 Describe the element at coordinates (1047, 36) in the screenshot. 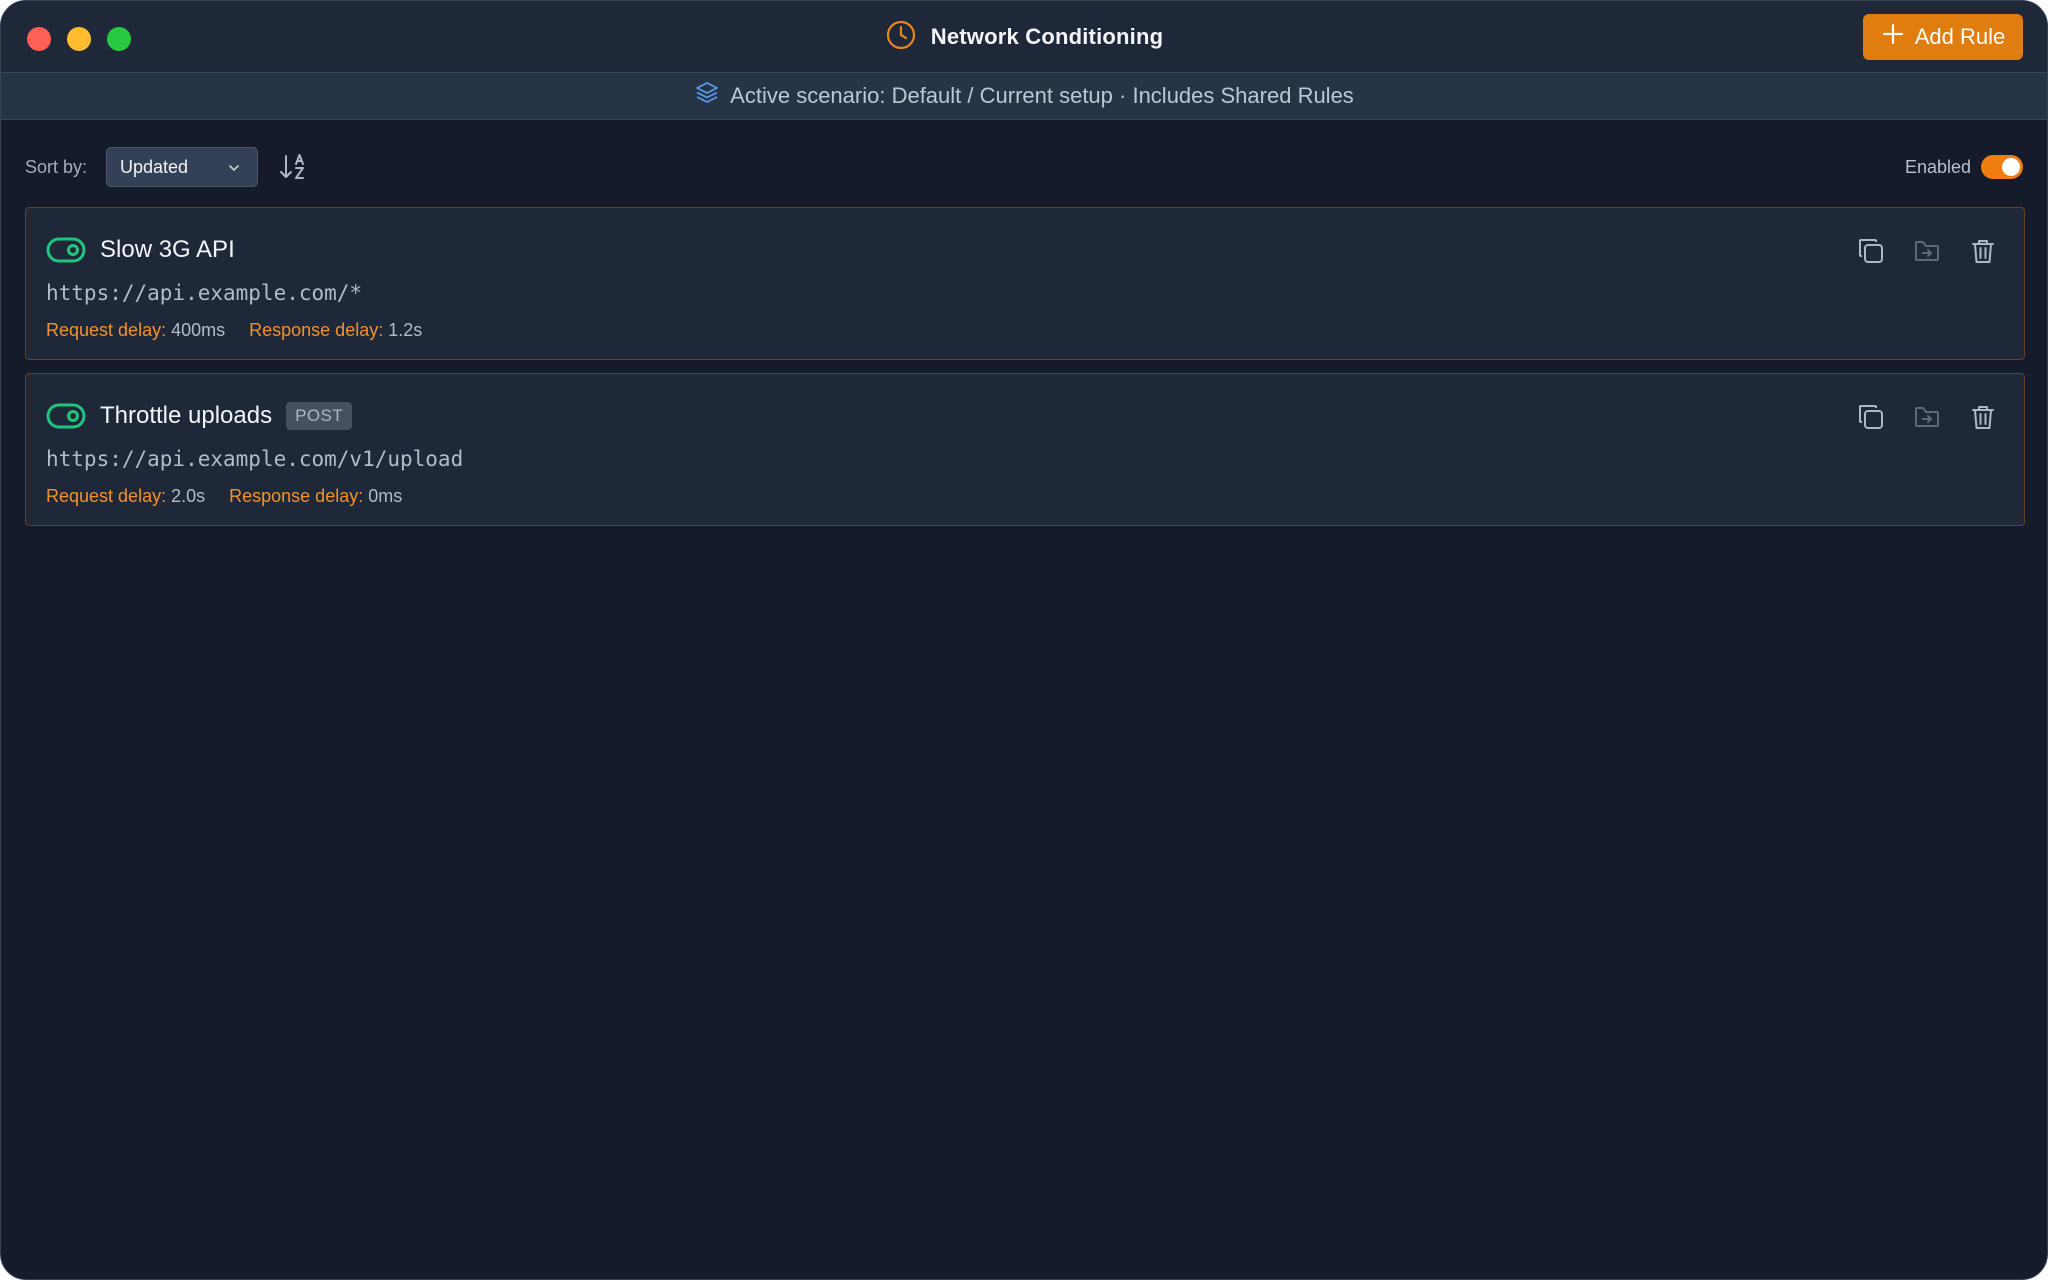

I see `window-title: Network Conditioning` at that location.